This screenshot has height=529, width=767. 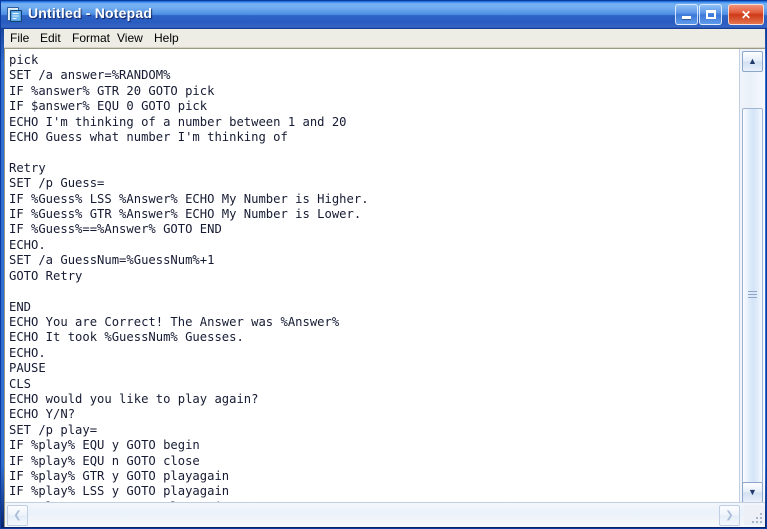 I want to click on title-bar: Untitled - Notepad ✕, so click(x=384, y=15).